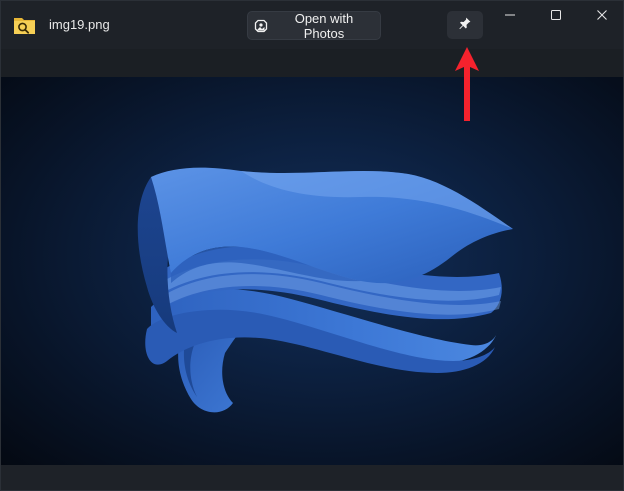  I want to click on pin-icon, so click(465, 25).